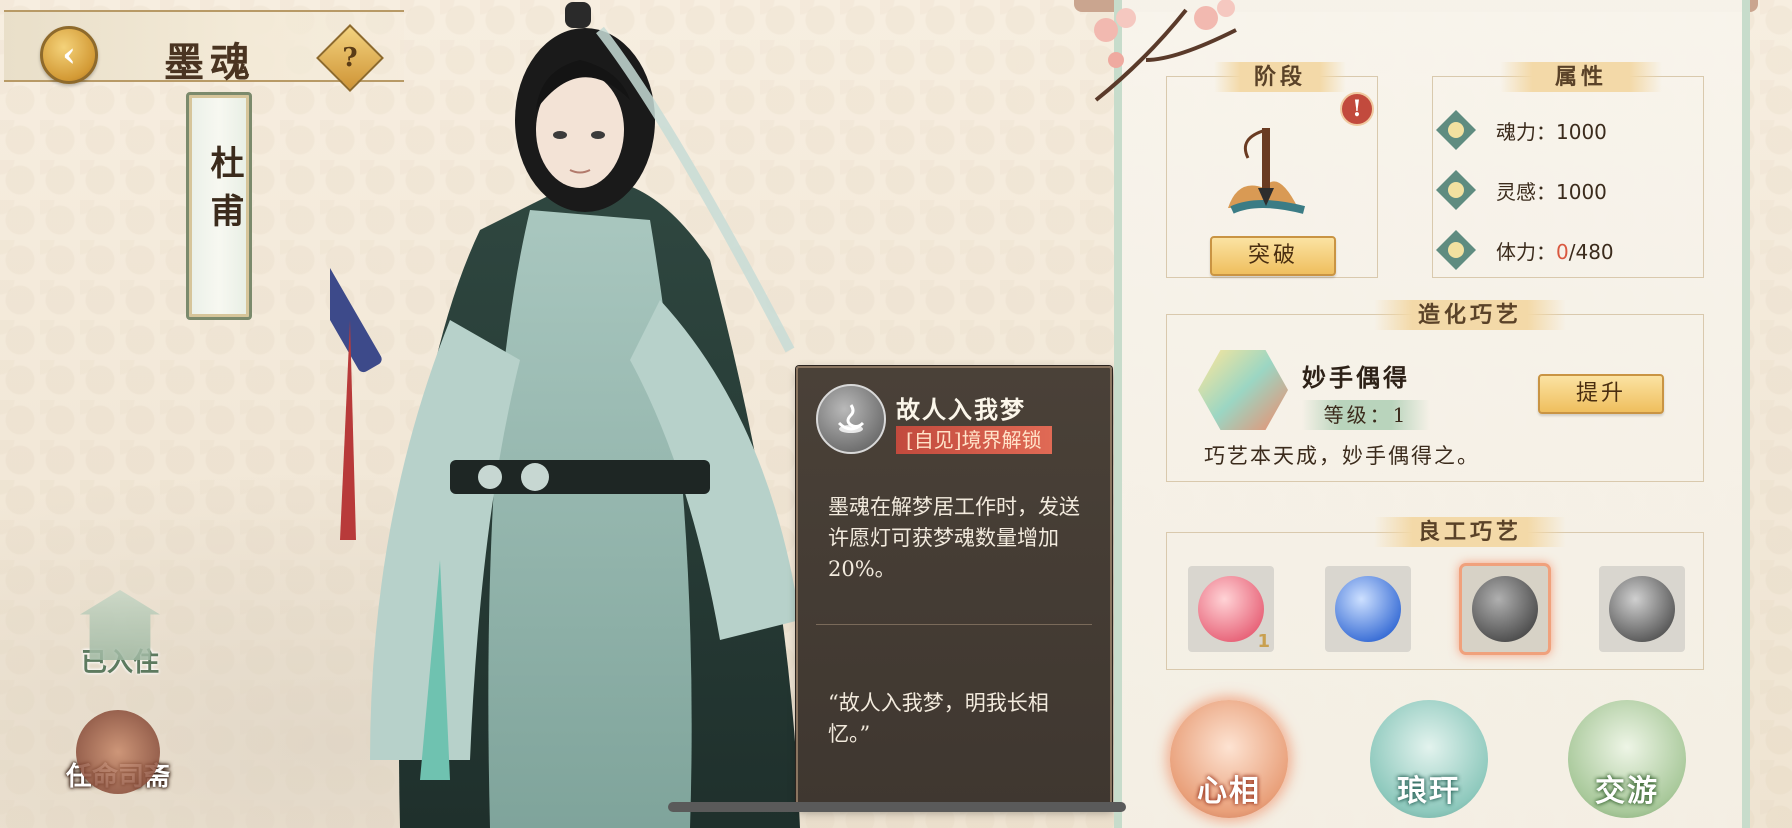  Describe the element at coordinates (1429, 791) in the screenshot. I see `nav-label: 琅玕` at that location.